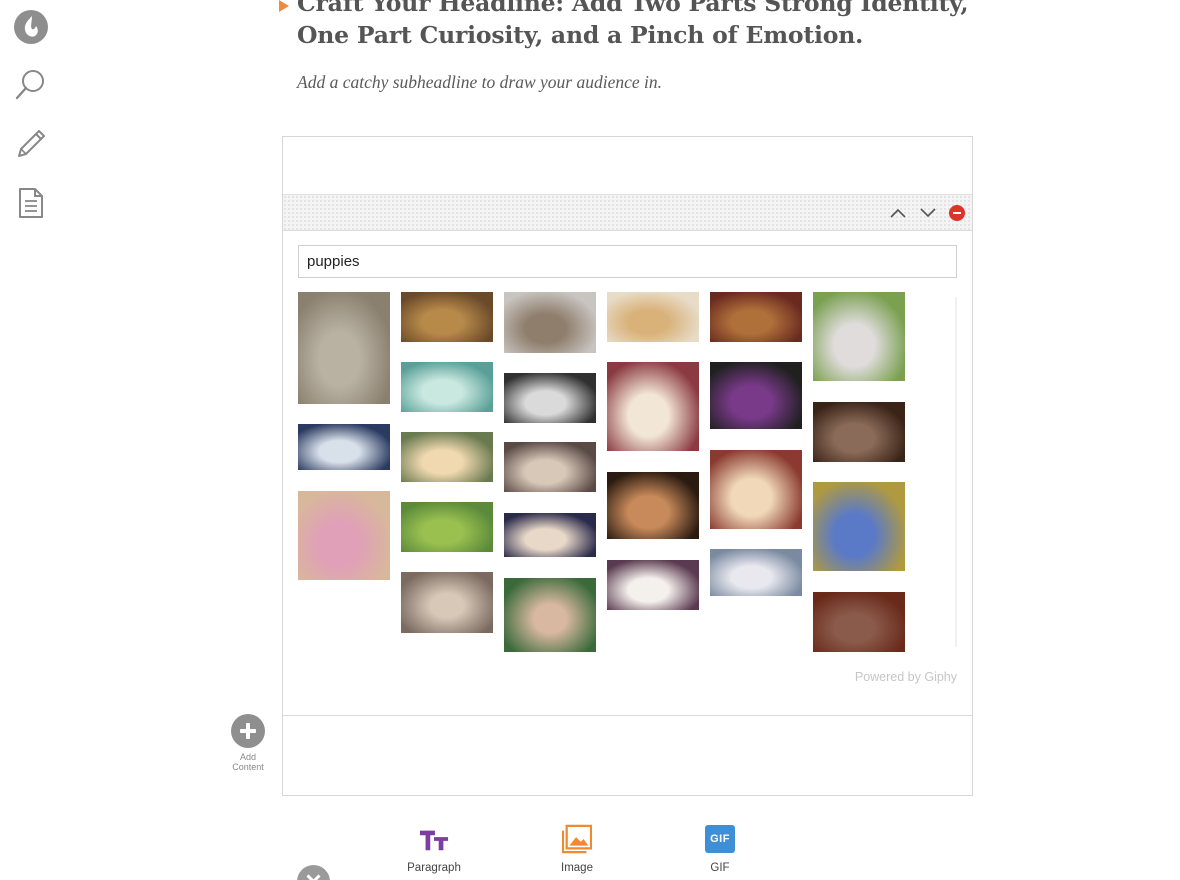 The image size is (1180, 880). I want to click on paragraph-tool-button: Paragraph, so click(434, 849).